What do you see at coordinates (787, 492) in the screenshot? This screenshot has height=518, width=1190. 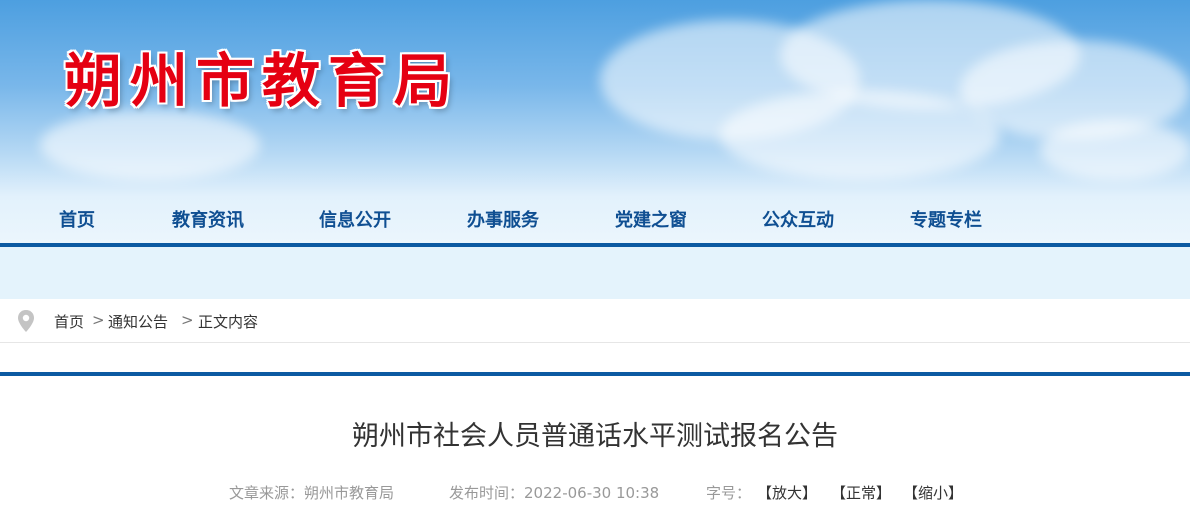 I see `font-larger-button: 【放大】` at bounding box center [787, 492].